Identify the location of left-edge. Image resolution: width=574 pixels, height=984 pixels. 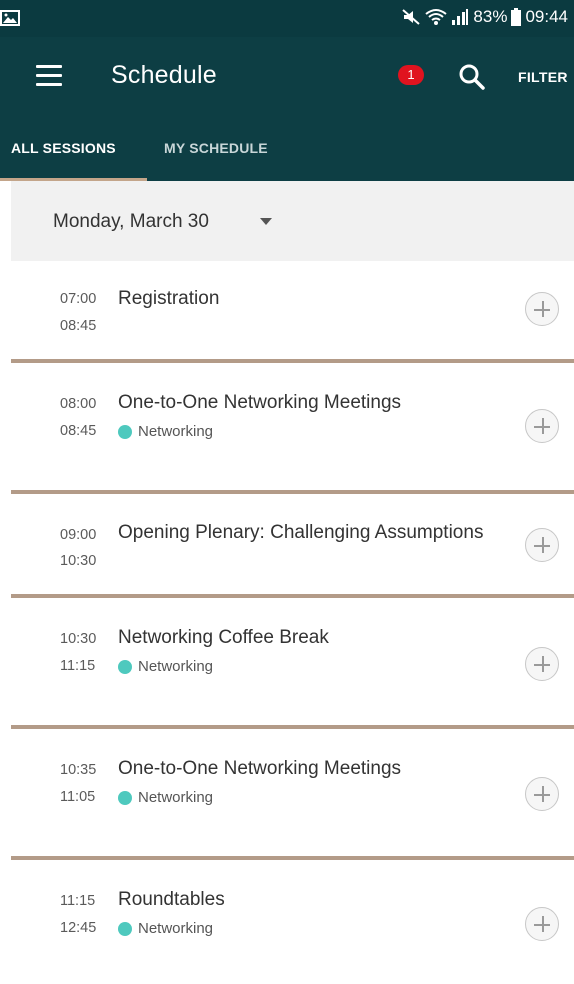
(5, 492).